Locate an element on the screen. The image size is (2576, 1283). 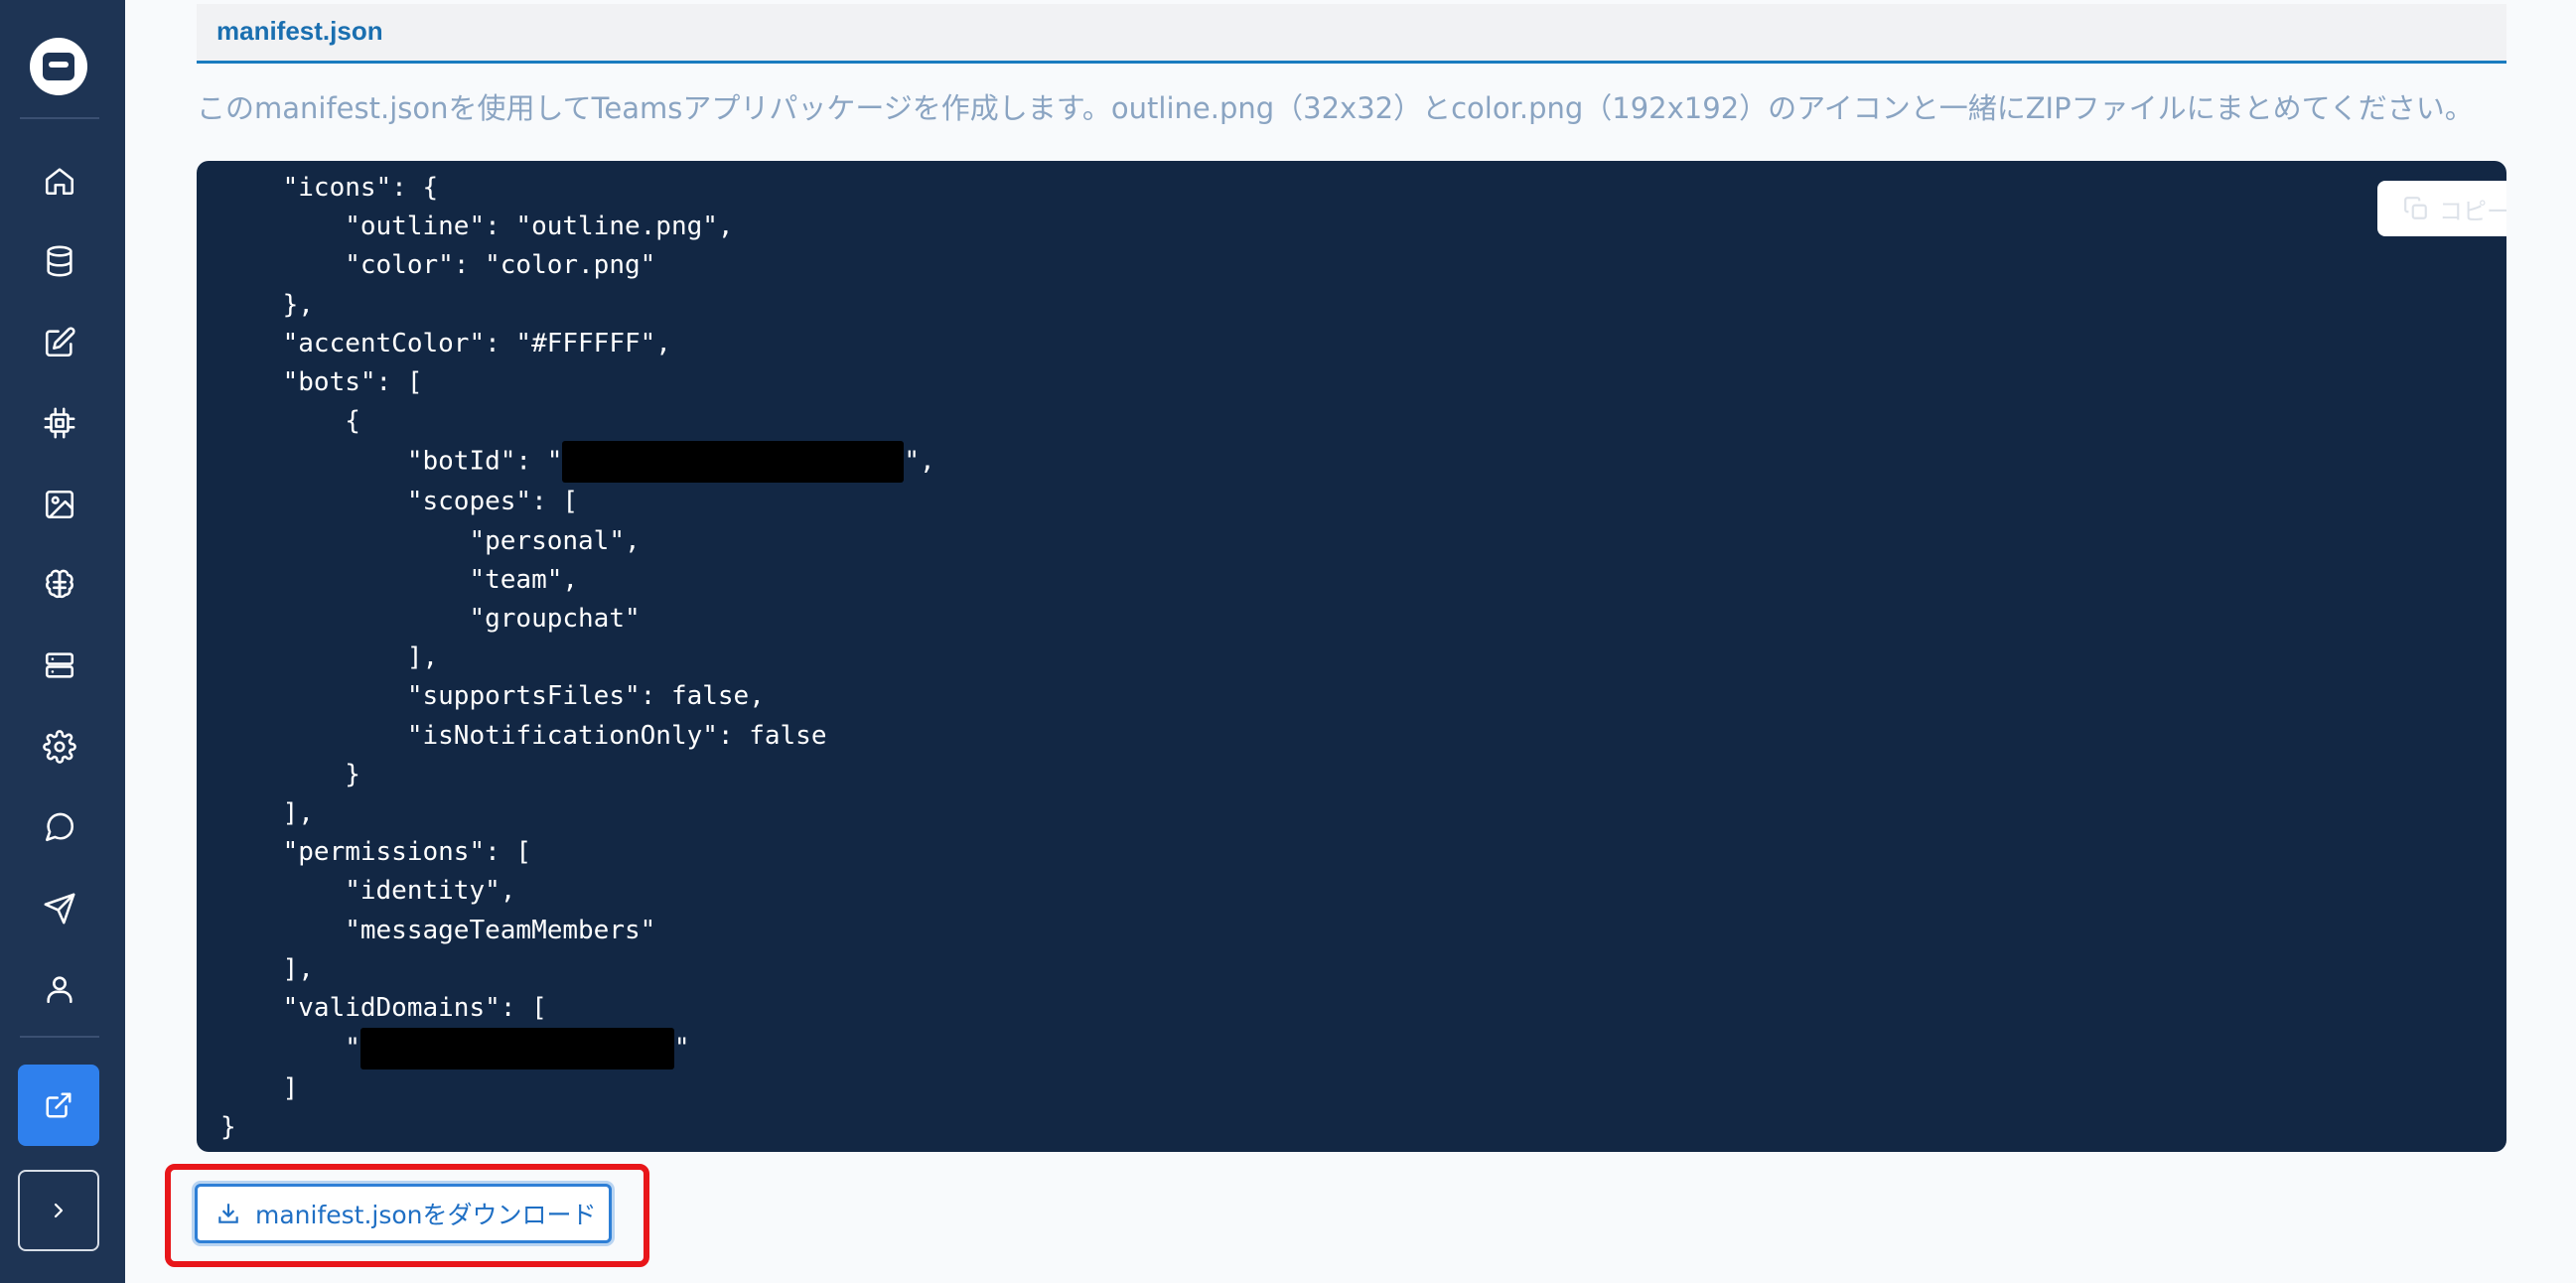
code-line: "permissions": [ is located at coordinates (376, 852).